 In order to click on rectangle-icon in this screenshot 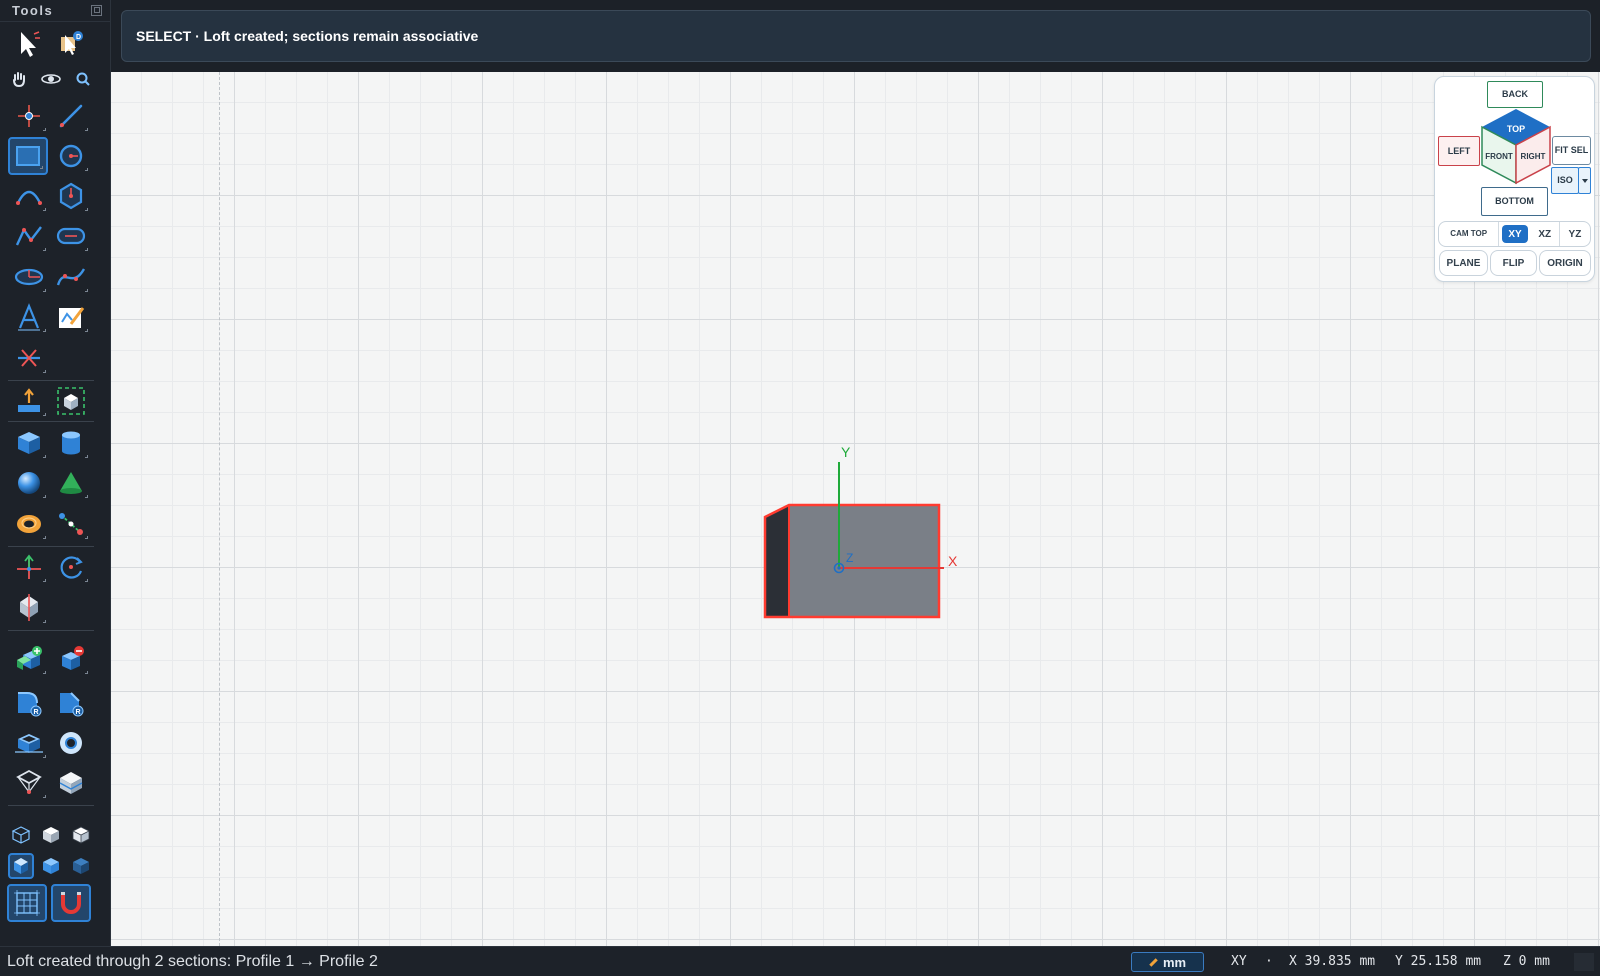, I will do `click(28, 156)`.